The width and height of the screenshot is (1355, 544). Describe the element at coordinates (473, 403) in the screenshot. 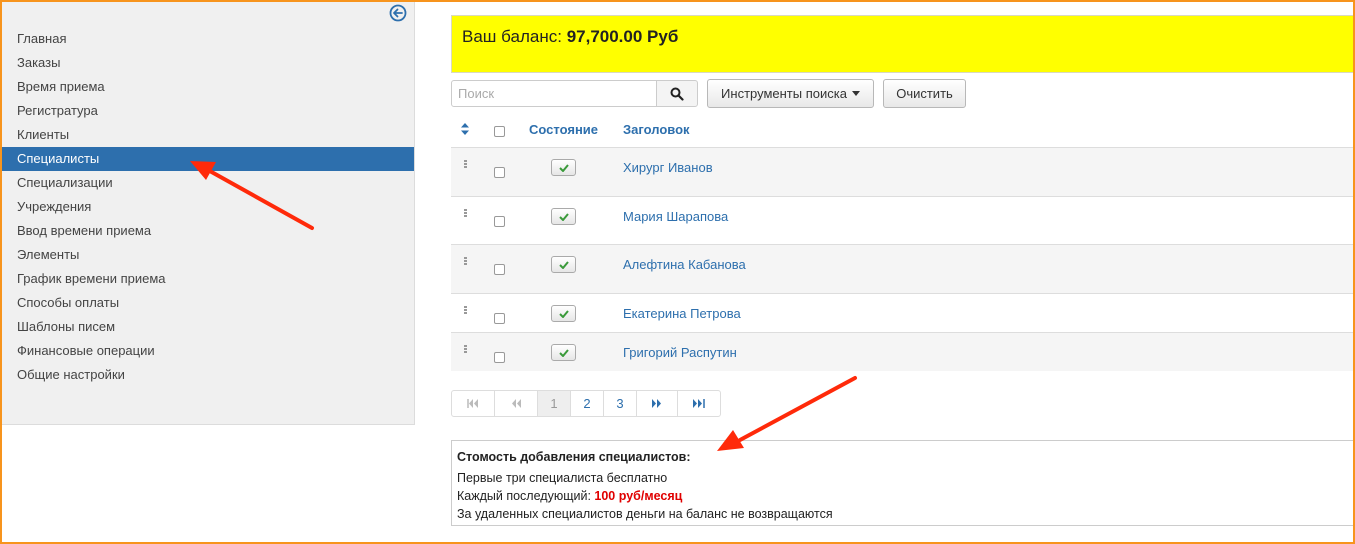

I see `first-page-icon` at that location.